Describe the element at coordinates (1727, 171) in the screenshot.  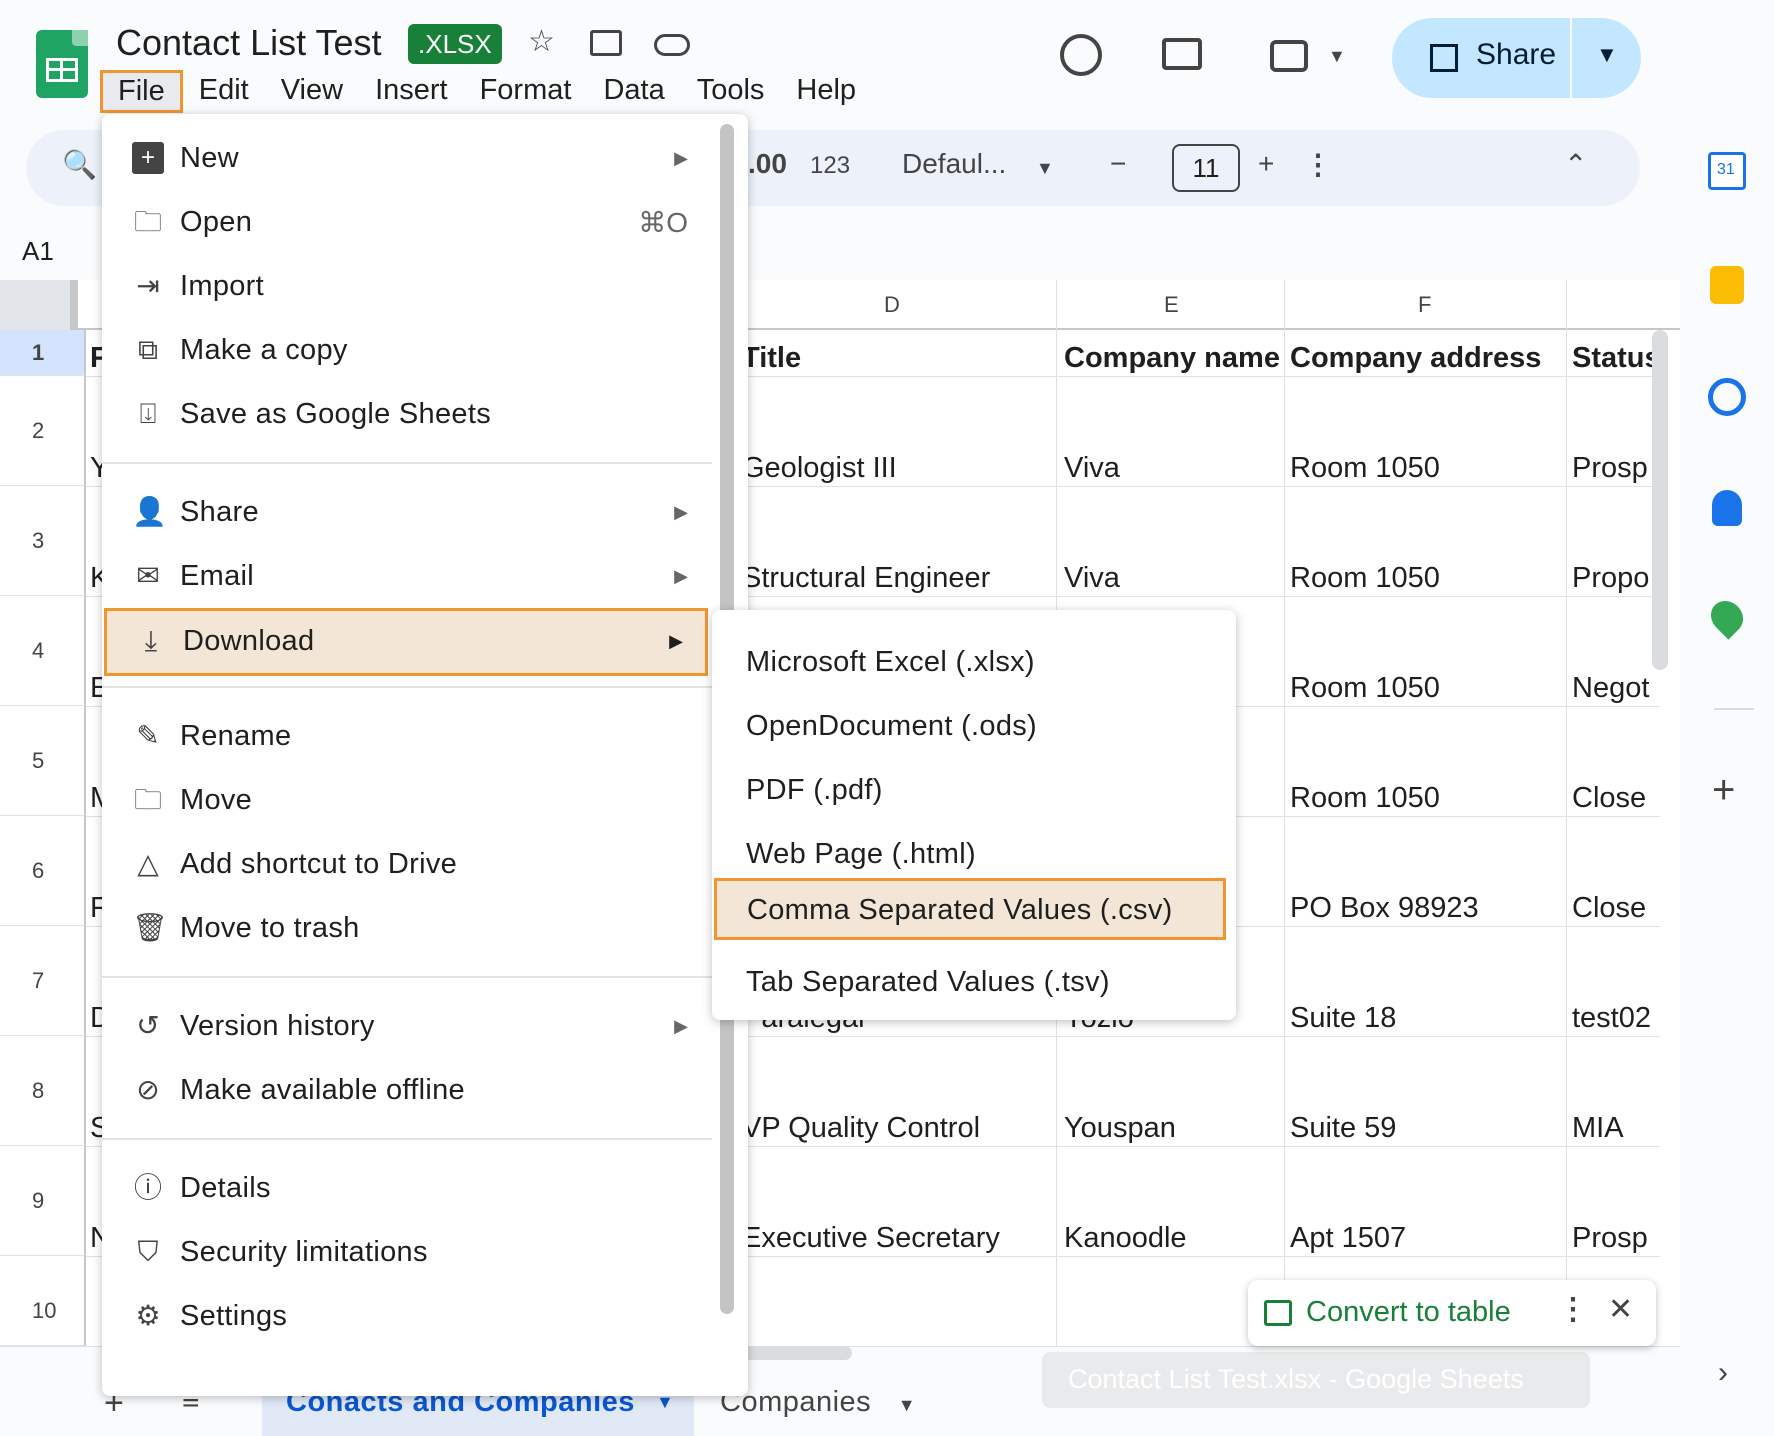
I see `calendar-icon: 31` at that location.